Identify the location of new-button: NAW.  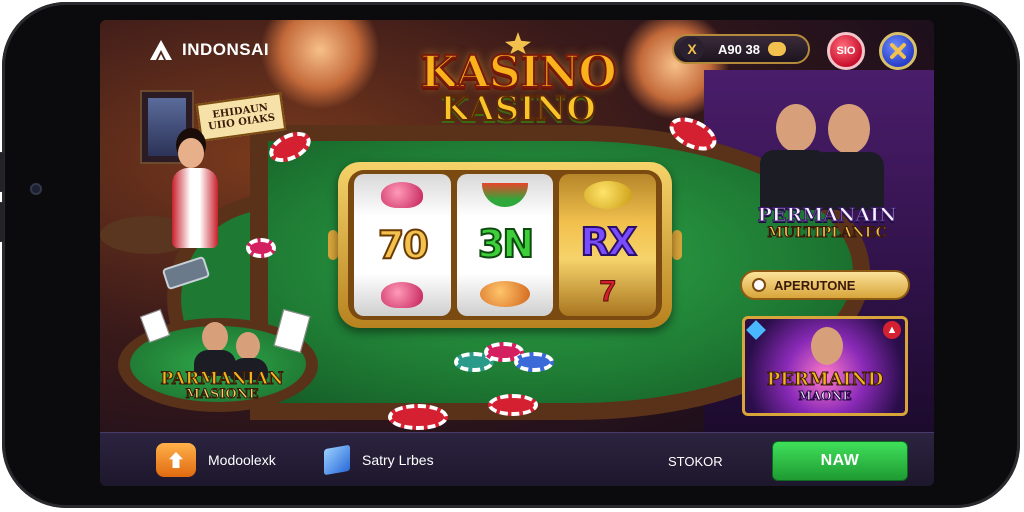
(840, 461).